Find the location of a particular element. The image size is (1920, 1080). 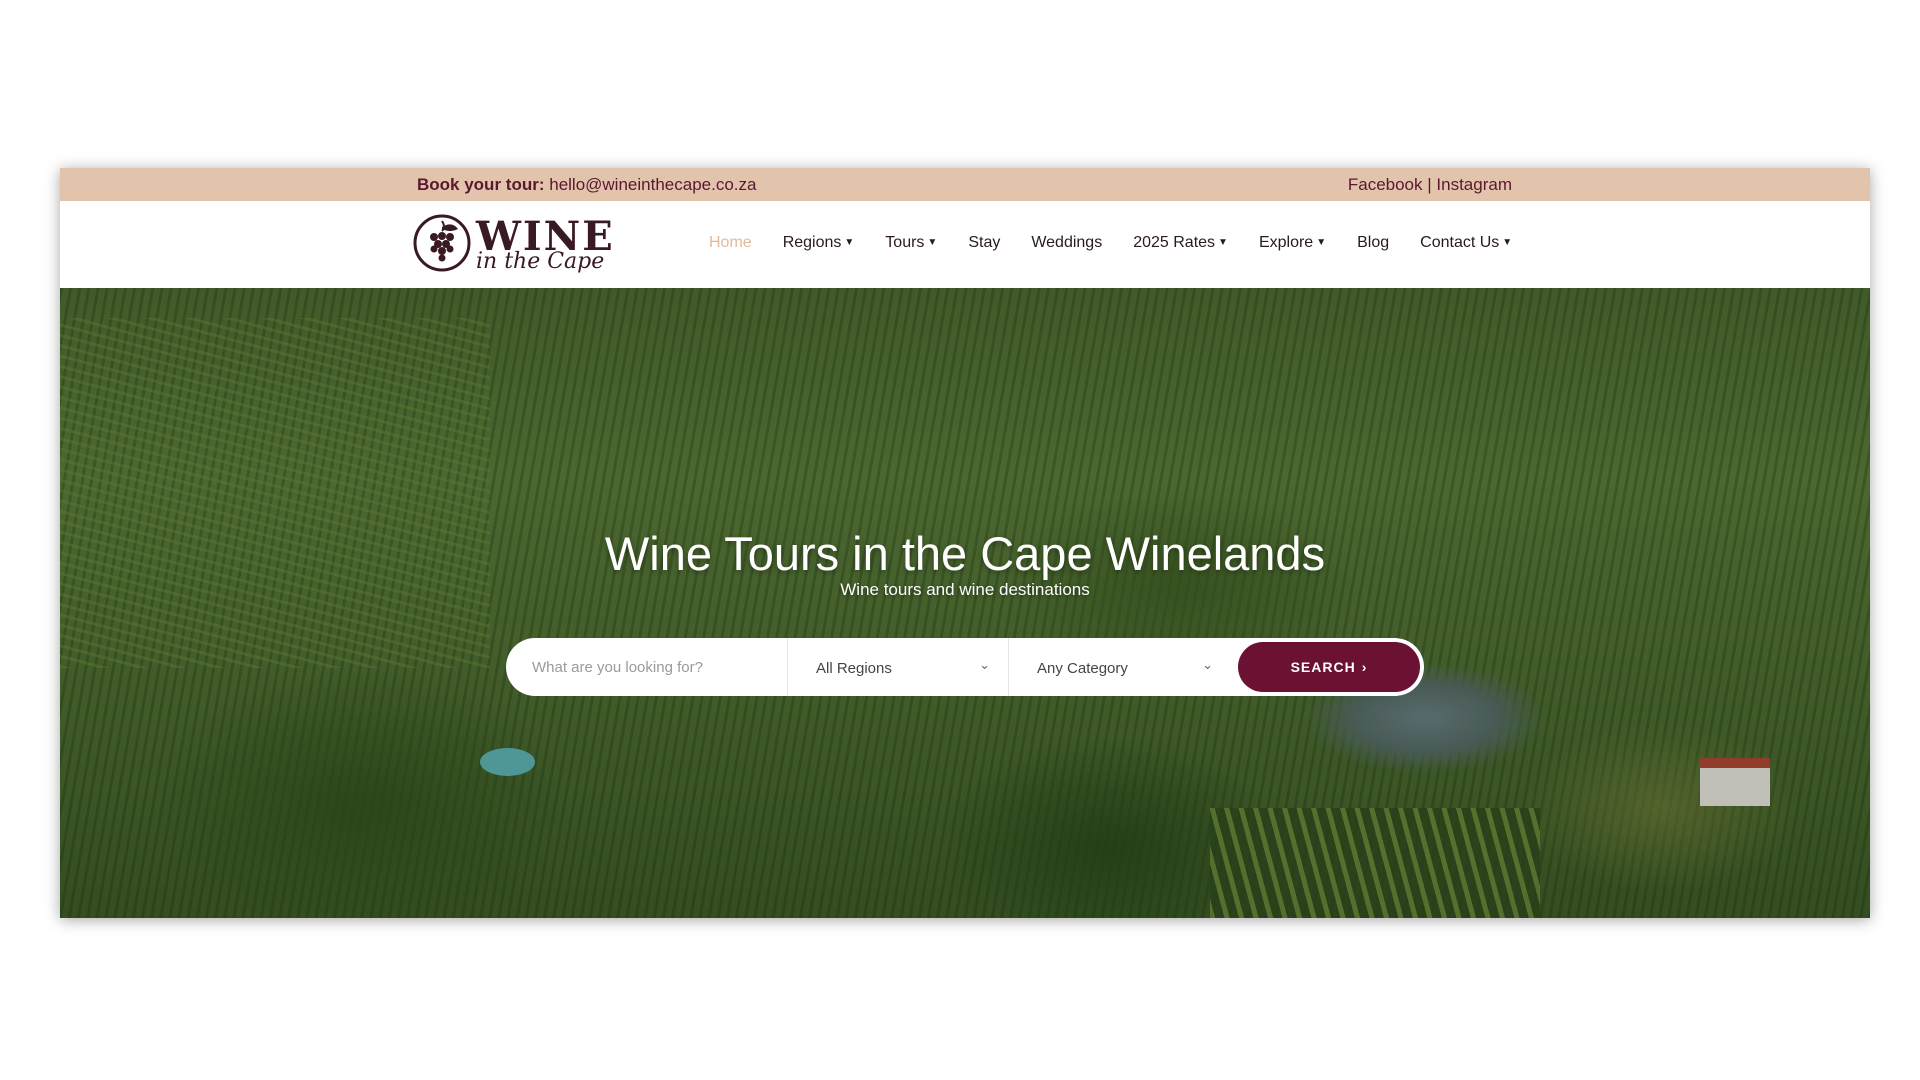

nav-item-explore: Explore ▼ is located at coordinates (1292, 243).